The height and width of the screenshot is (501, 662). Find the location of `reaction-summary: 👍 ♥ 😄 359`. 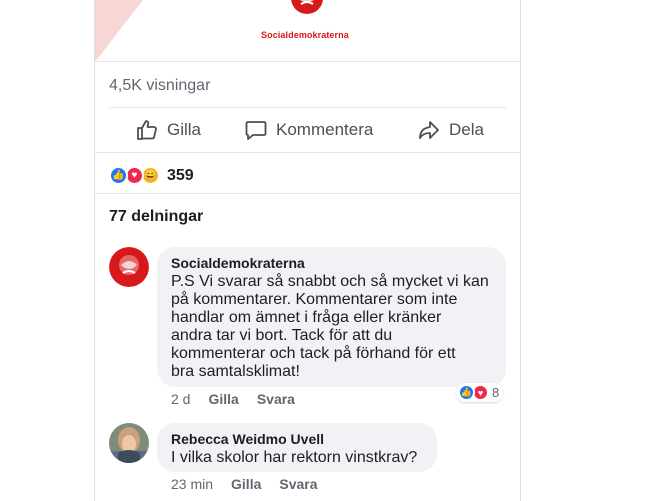

reaction-summary: 👍 ♥ 😄 359 is located at coordinates (151, 175).